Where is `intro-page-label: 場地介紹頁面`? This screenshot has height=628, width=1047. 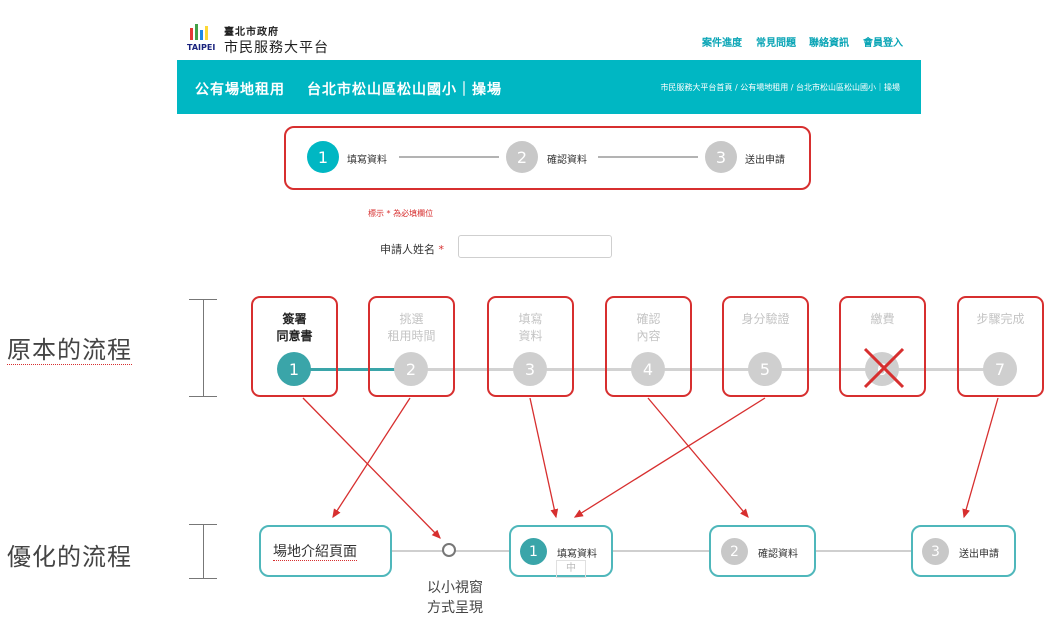 intro-page-label: 場地介紹頁面 is located at coordinates (315, 551).